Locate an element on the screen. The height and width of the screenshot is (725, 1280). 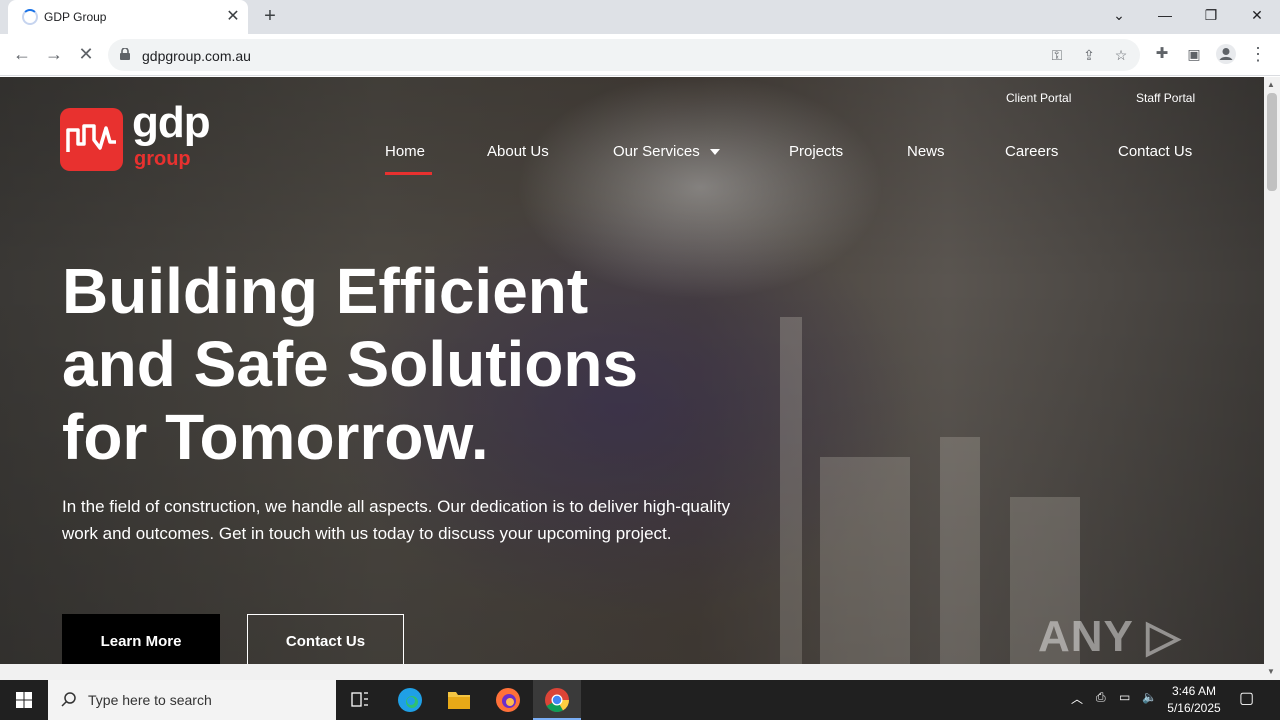
loading-spinner-icon is located at coordinates (30, 17).